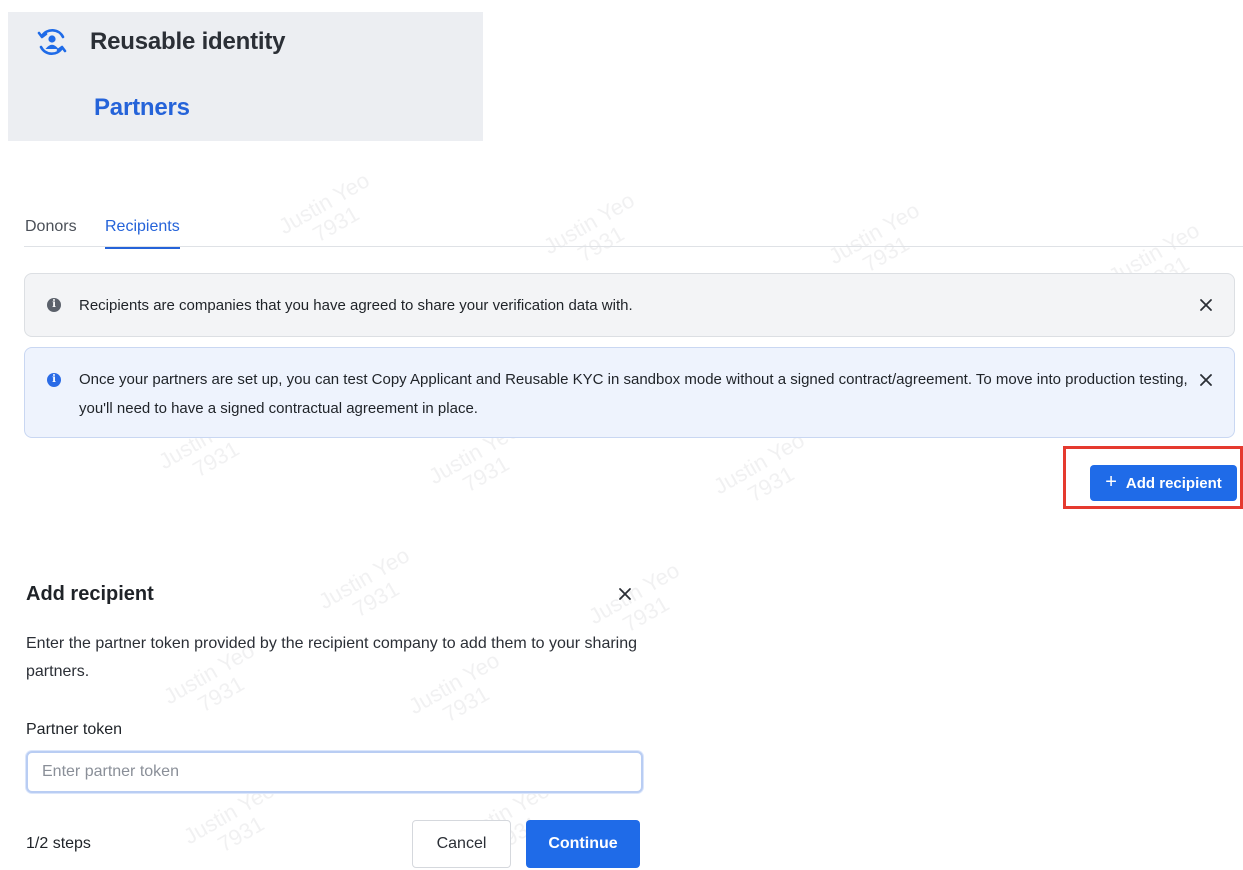 The width and height of the screenshot is (1243, 870). Describe the element at coordinates (90, 594) in the screenshot. I see `modal-title: Add recipient` at that location.